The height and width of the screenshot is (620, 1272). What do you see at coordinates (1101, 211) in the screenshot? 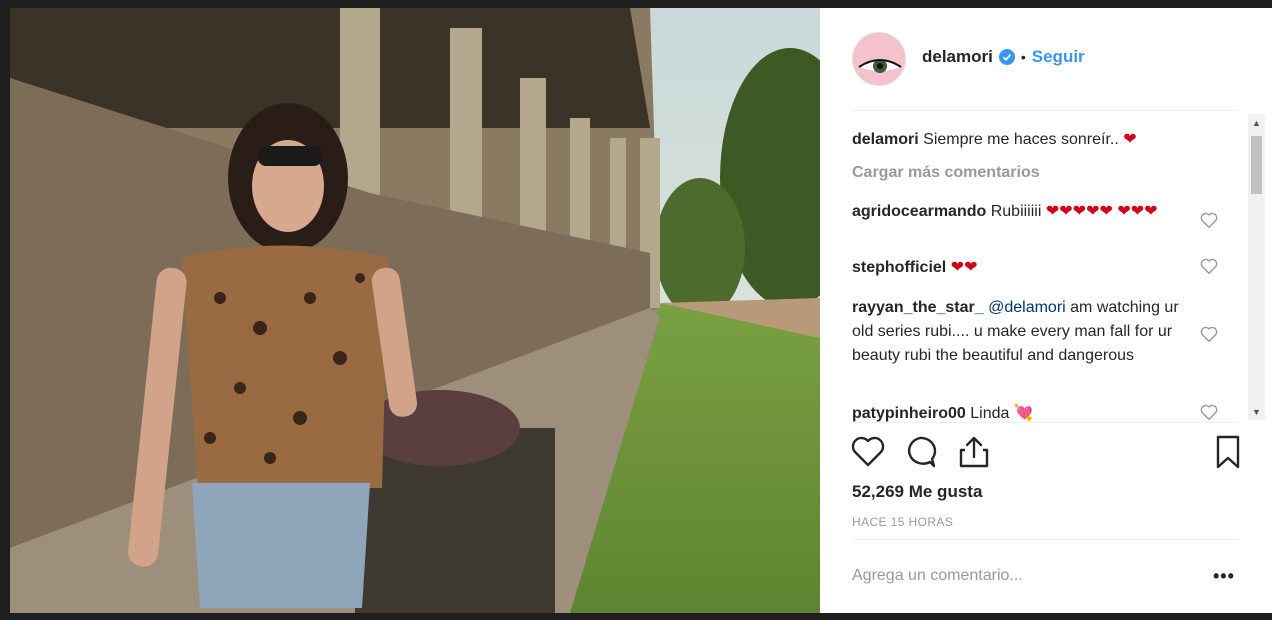
I see `comment-emoji: ❤❤❤❤❤ ❤❤❤` at bounding box center [1101, 211].